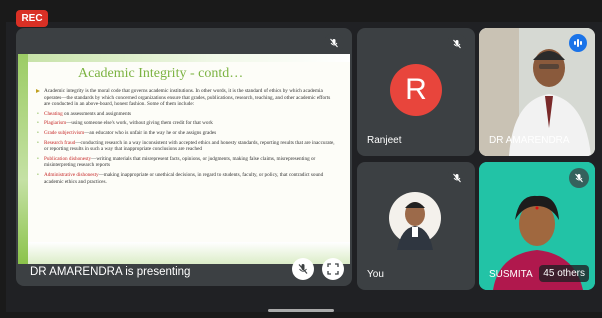 The width and height of the screenshot is (602, 318). Describe the element at coordinates (23, 159) in the screenshot. I see `slide-decoration-left` at that location.